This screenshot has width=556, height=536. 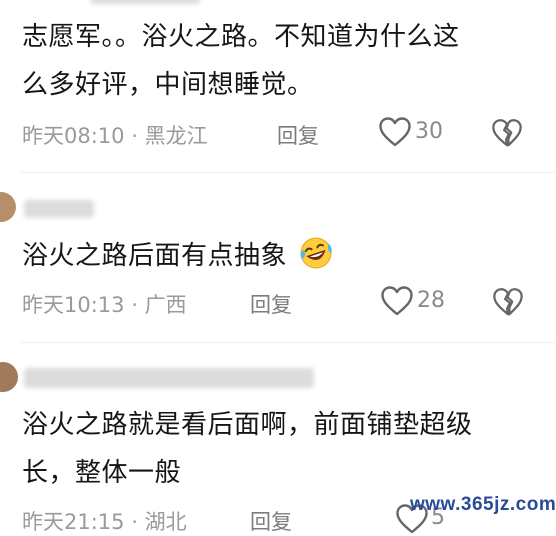 I want to click on comment-location: 黑龙江, so click(x=176, y=136).